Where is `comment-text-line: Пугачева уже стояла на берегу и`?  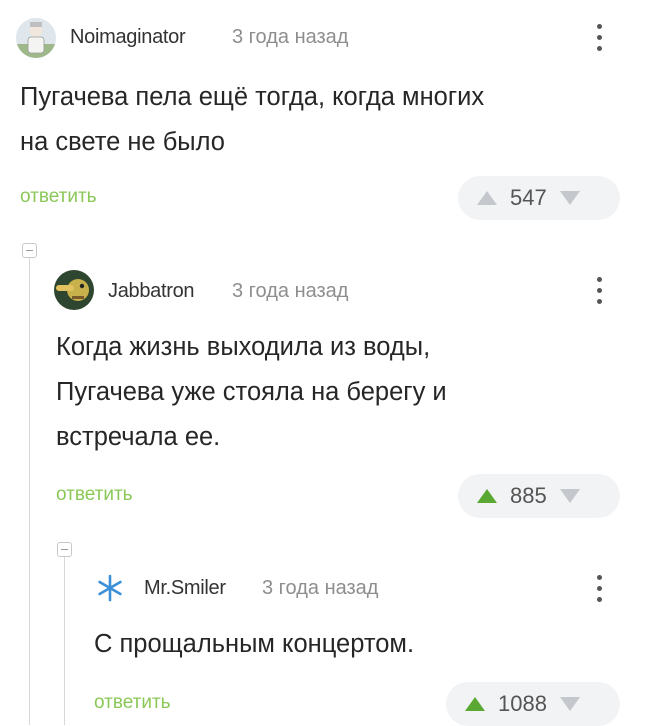
comment-text-line: Пугачева уже стояла на берегу и is located at coordinates (251, 392).